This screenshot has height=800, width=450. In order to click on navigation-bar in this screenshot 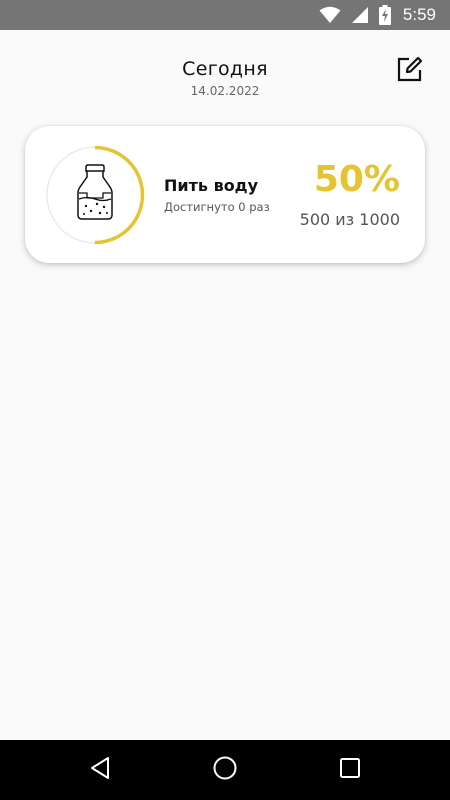, I will do `click(225, 770)`.